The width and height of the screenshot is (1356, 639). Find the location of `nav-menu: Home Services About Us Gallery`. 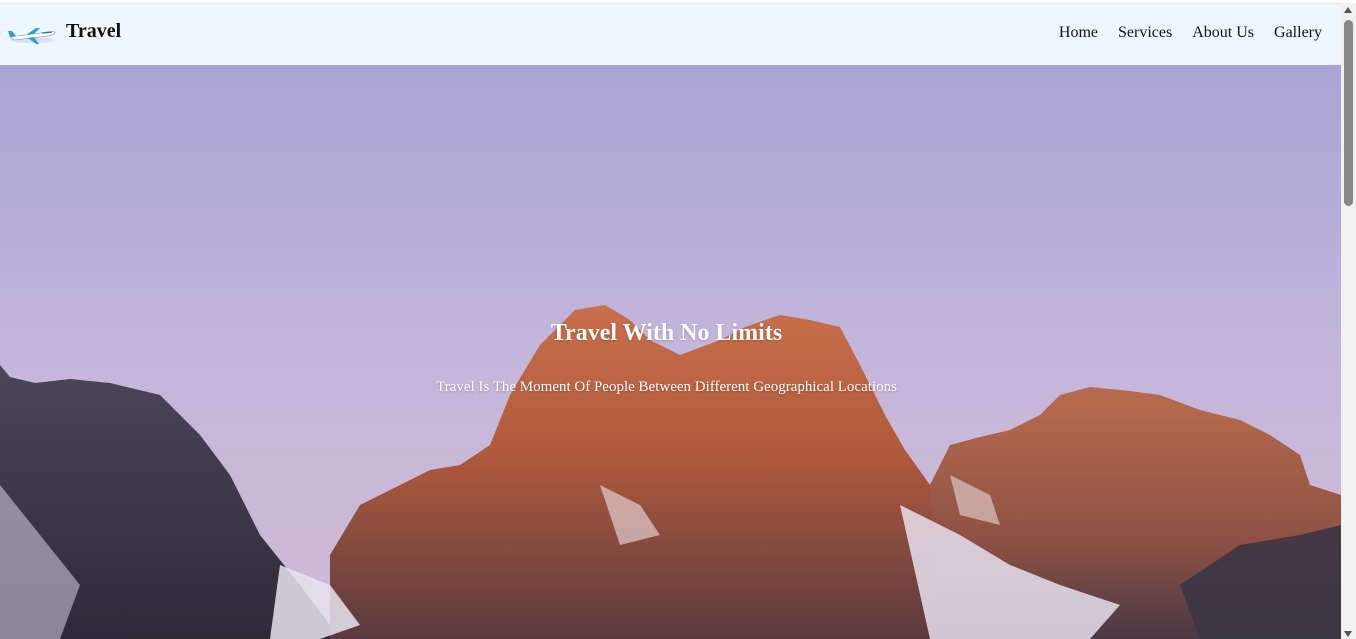

nav-menu: Home Services About Us Gallery is located at coordinates (1190, 33).